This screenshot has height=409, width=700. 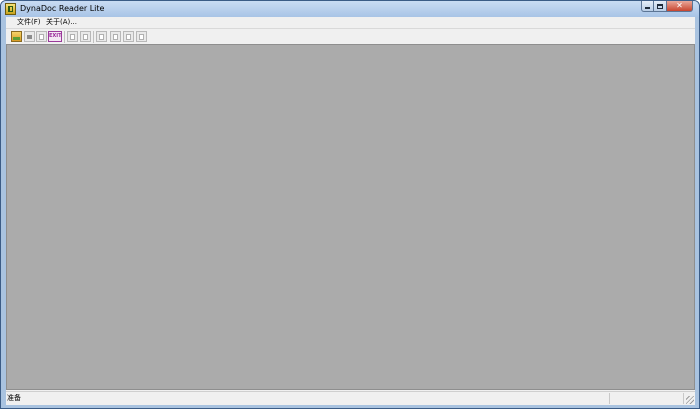 I want to click on menu-file: 文件(F), so click(x=29, y=22).